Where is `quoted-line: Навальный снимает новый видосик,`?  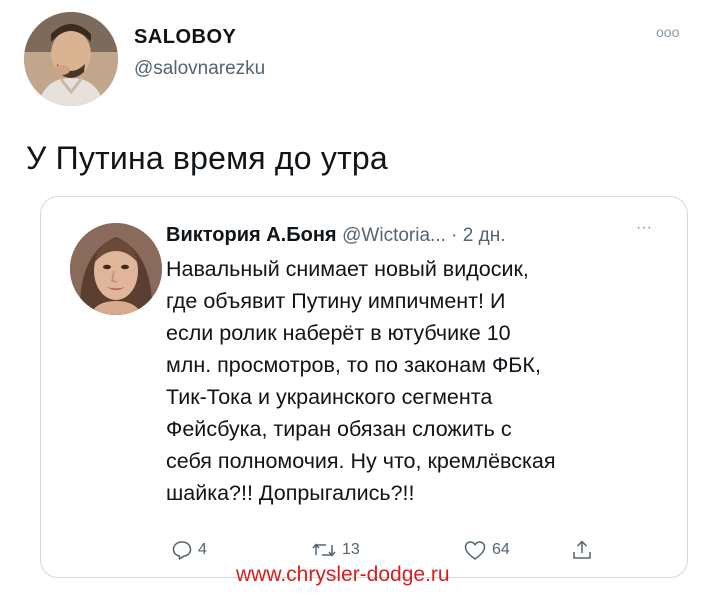 quoted-line: Навальный снимает новый видосик, is located at coordinates (347, 269).